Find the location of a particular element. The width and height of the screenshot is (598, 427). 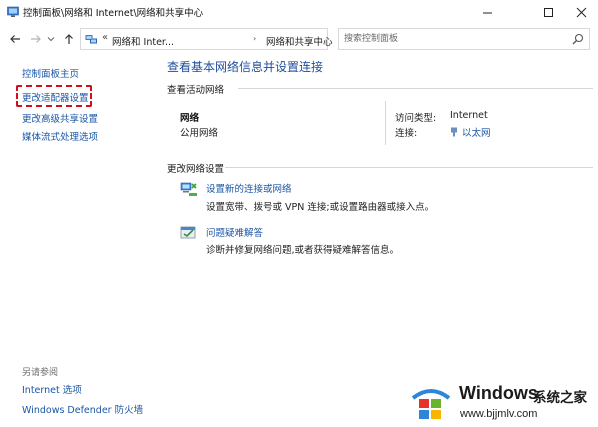

watermark-url: www.bjjmlv.com is located at coordinates (499, 414).